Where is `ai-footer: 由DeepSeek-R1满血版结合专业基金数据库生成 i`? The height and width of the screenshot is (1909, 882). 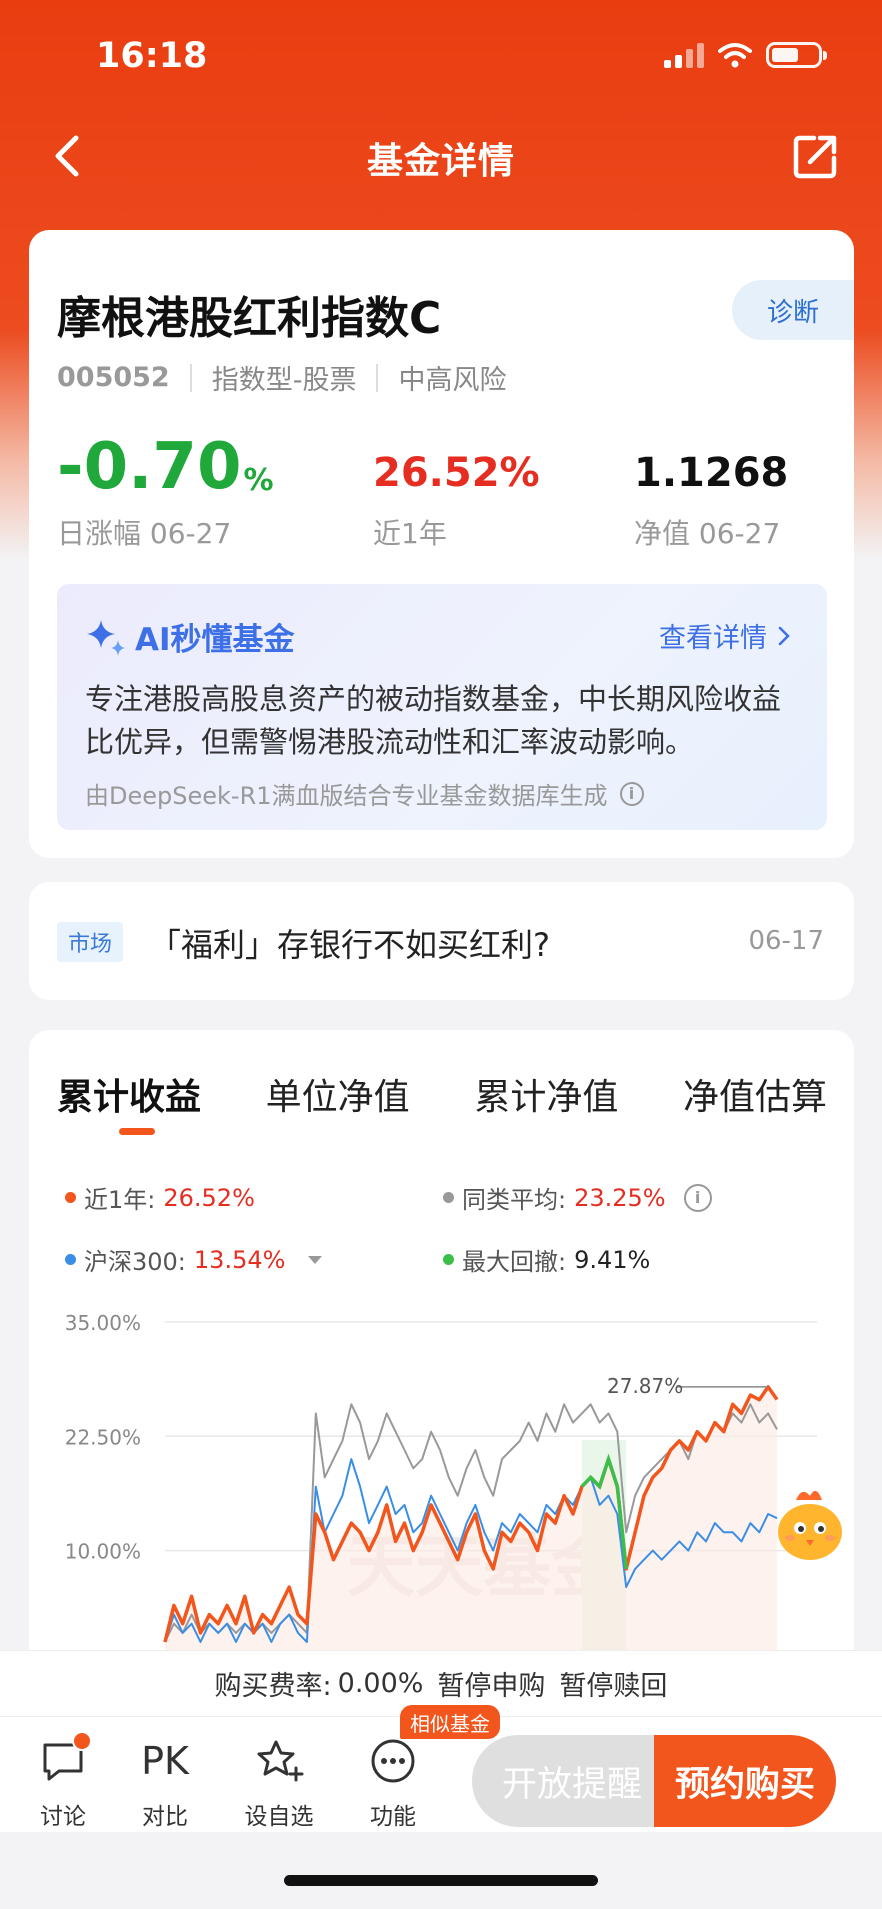 ai-footer: 由DeepSeek-R1满血版结合专业基金数据库生成 i is located at coordinates (364, 793).